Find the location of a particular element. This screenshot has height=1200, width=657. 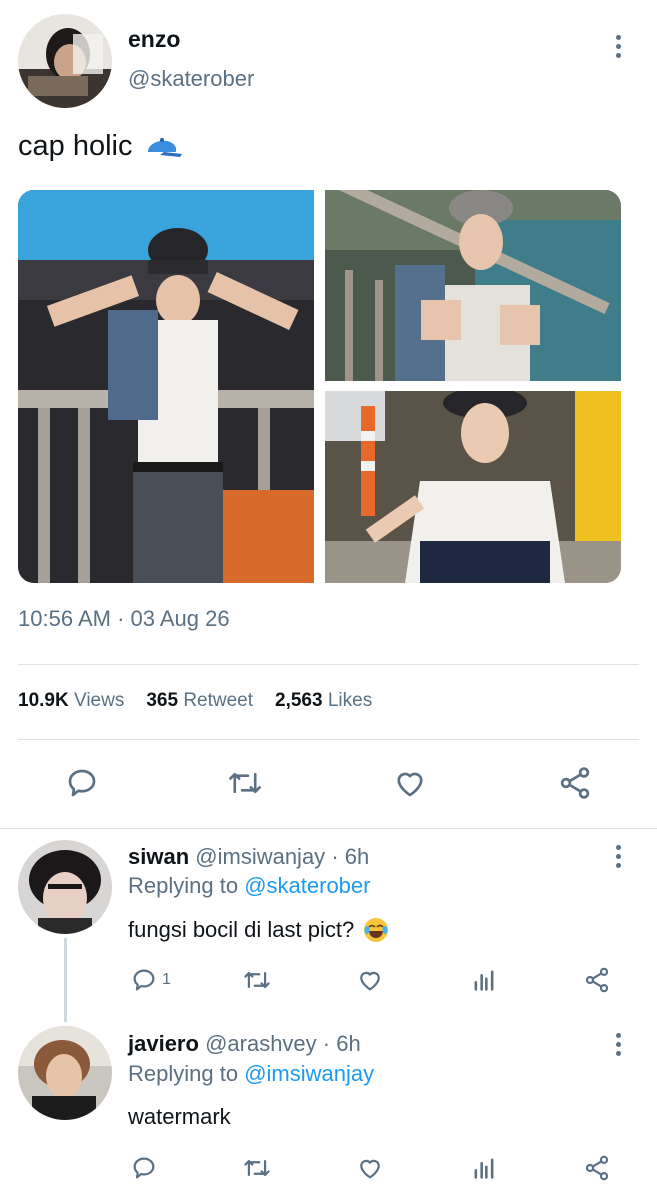

replying-to: Replying to @imsiwanjay is located at coordinates (251, 1073).